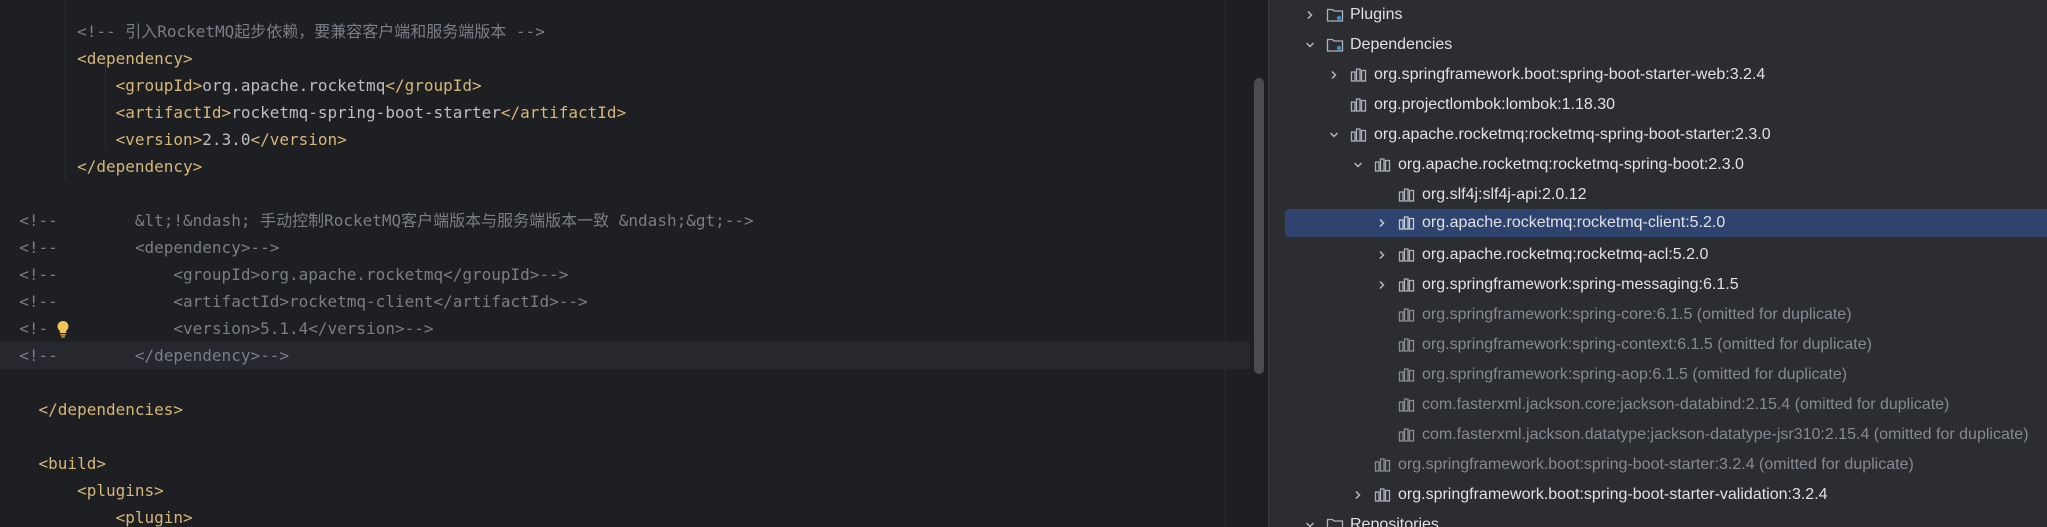 This screenshot has width=2047, height=527. What do you see at coordinates (625, 409) in the screenshot?
I see `code-line: </dependencies>` at bounding box center [625, 409].